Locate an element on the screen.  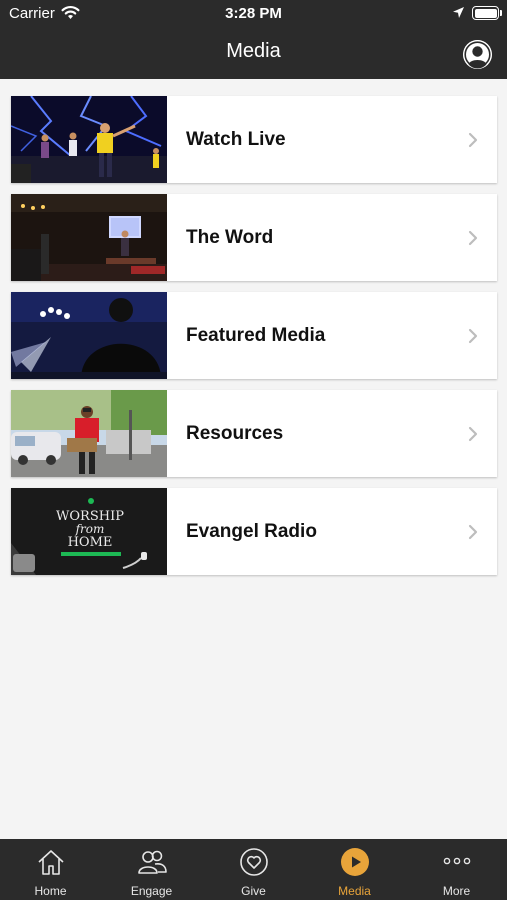
menu-item-the-word: The Word is located at coordinates (254, 237).